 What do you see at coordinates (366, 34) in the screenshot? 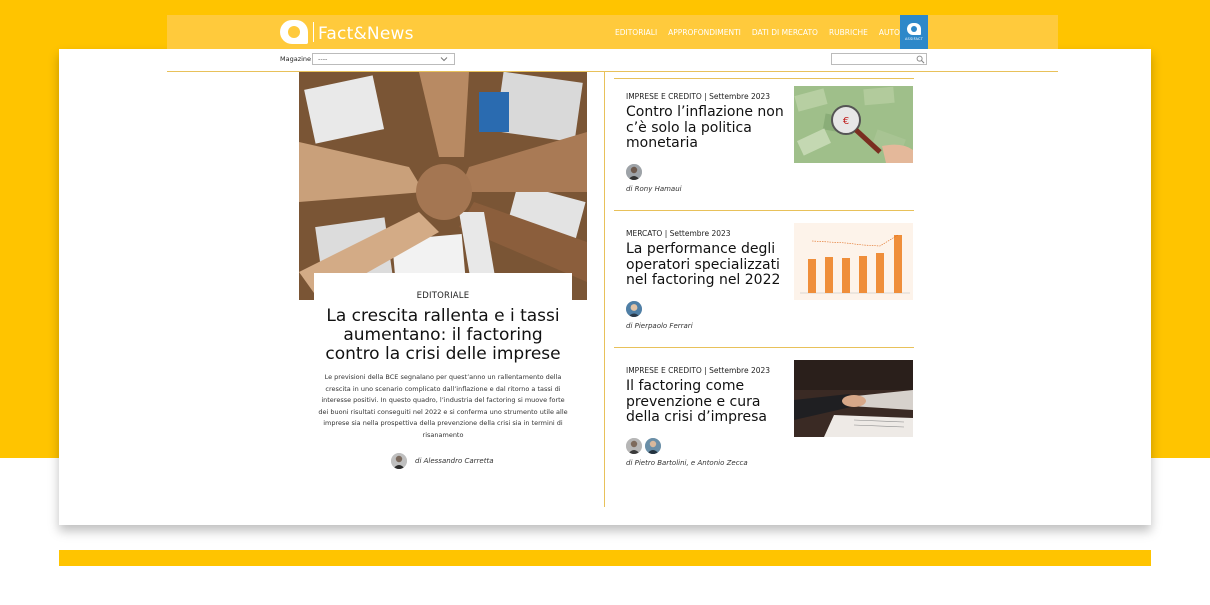
I see `logo-text: Fact&News` at bounding box center [366, 34].